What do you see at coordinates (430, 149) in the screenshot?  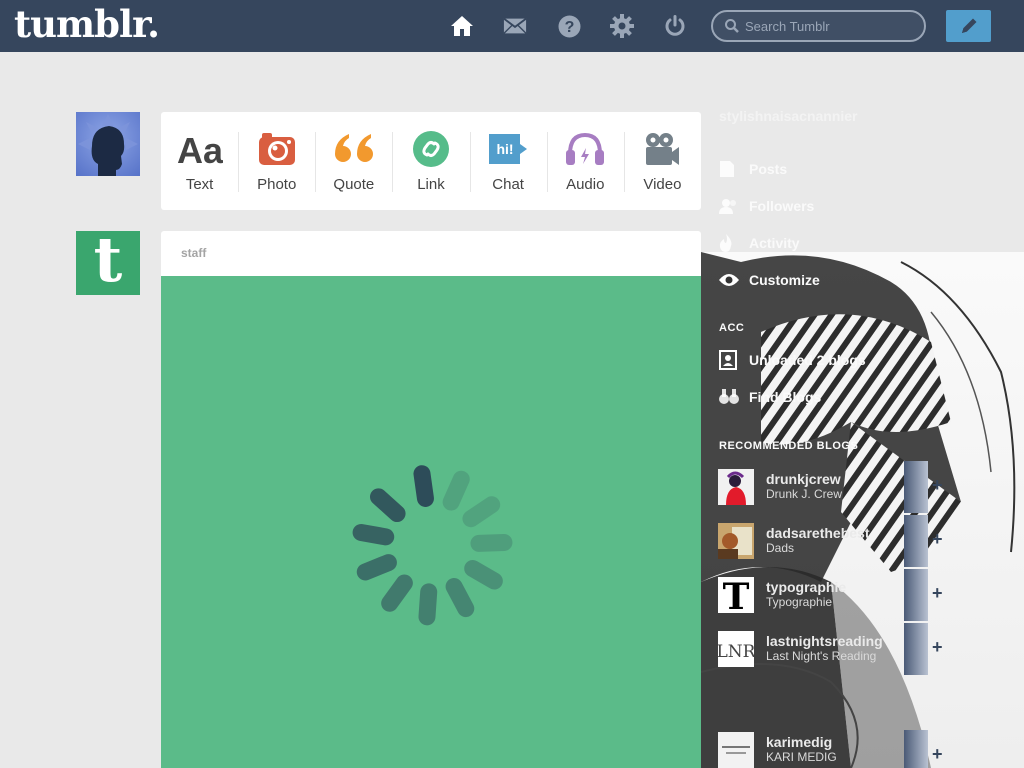 I see `link-icon` at bounding box center [430, 149].